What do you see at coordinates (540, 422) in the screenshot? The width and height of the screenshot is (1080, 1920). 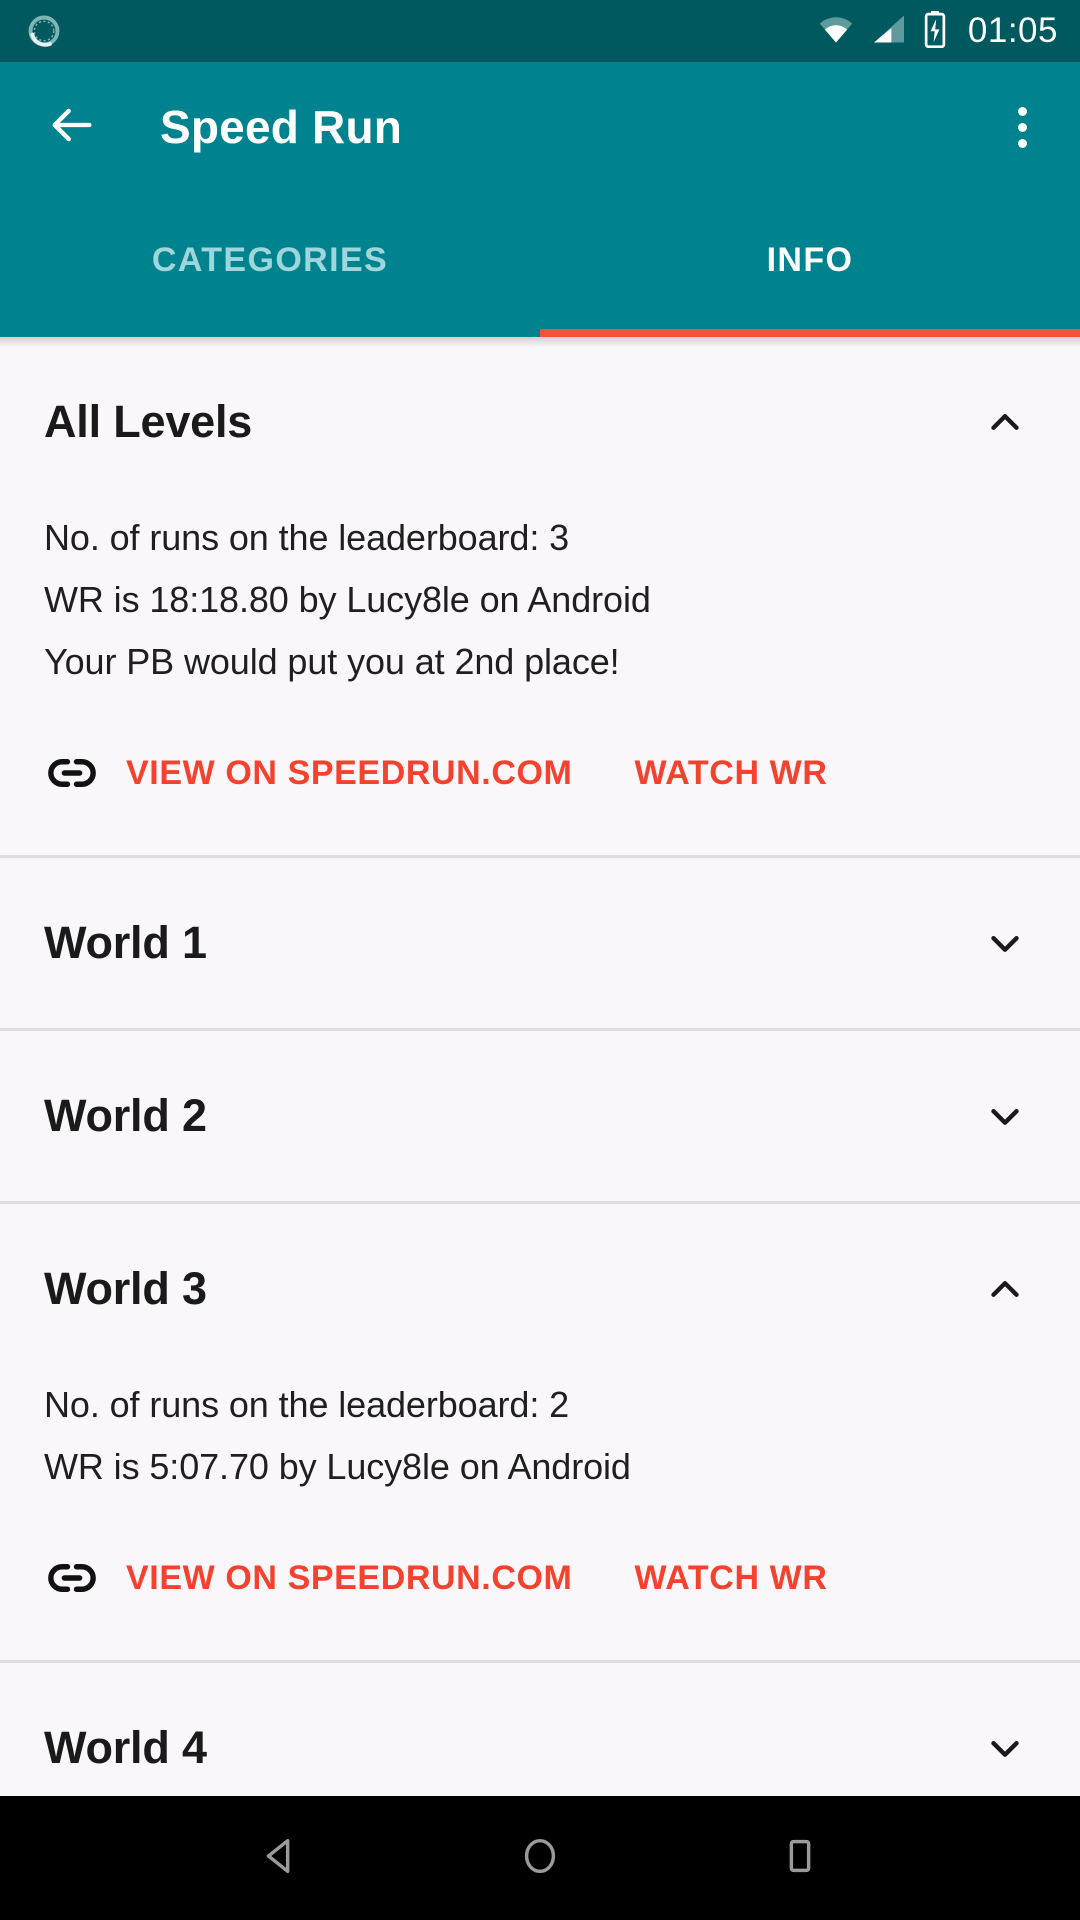 I see `section-header-all-levels: All Levels` at bounding box center [540, 422].